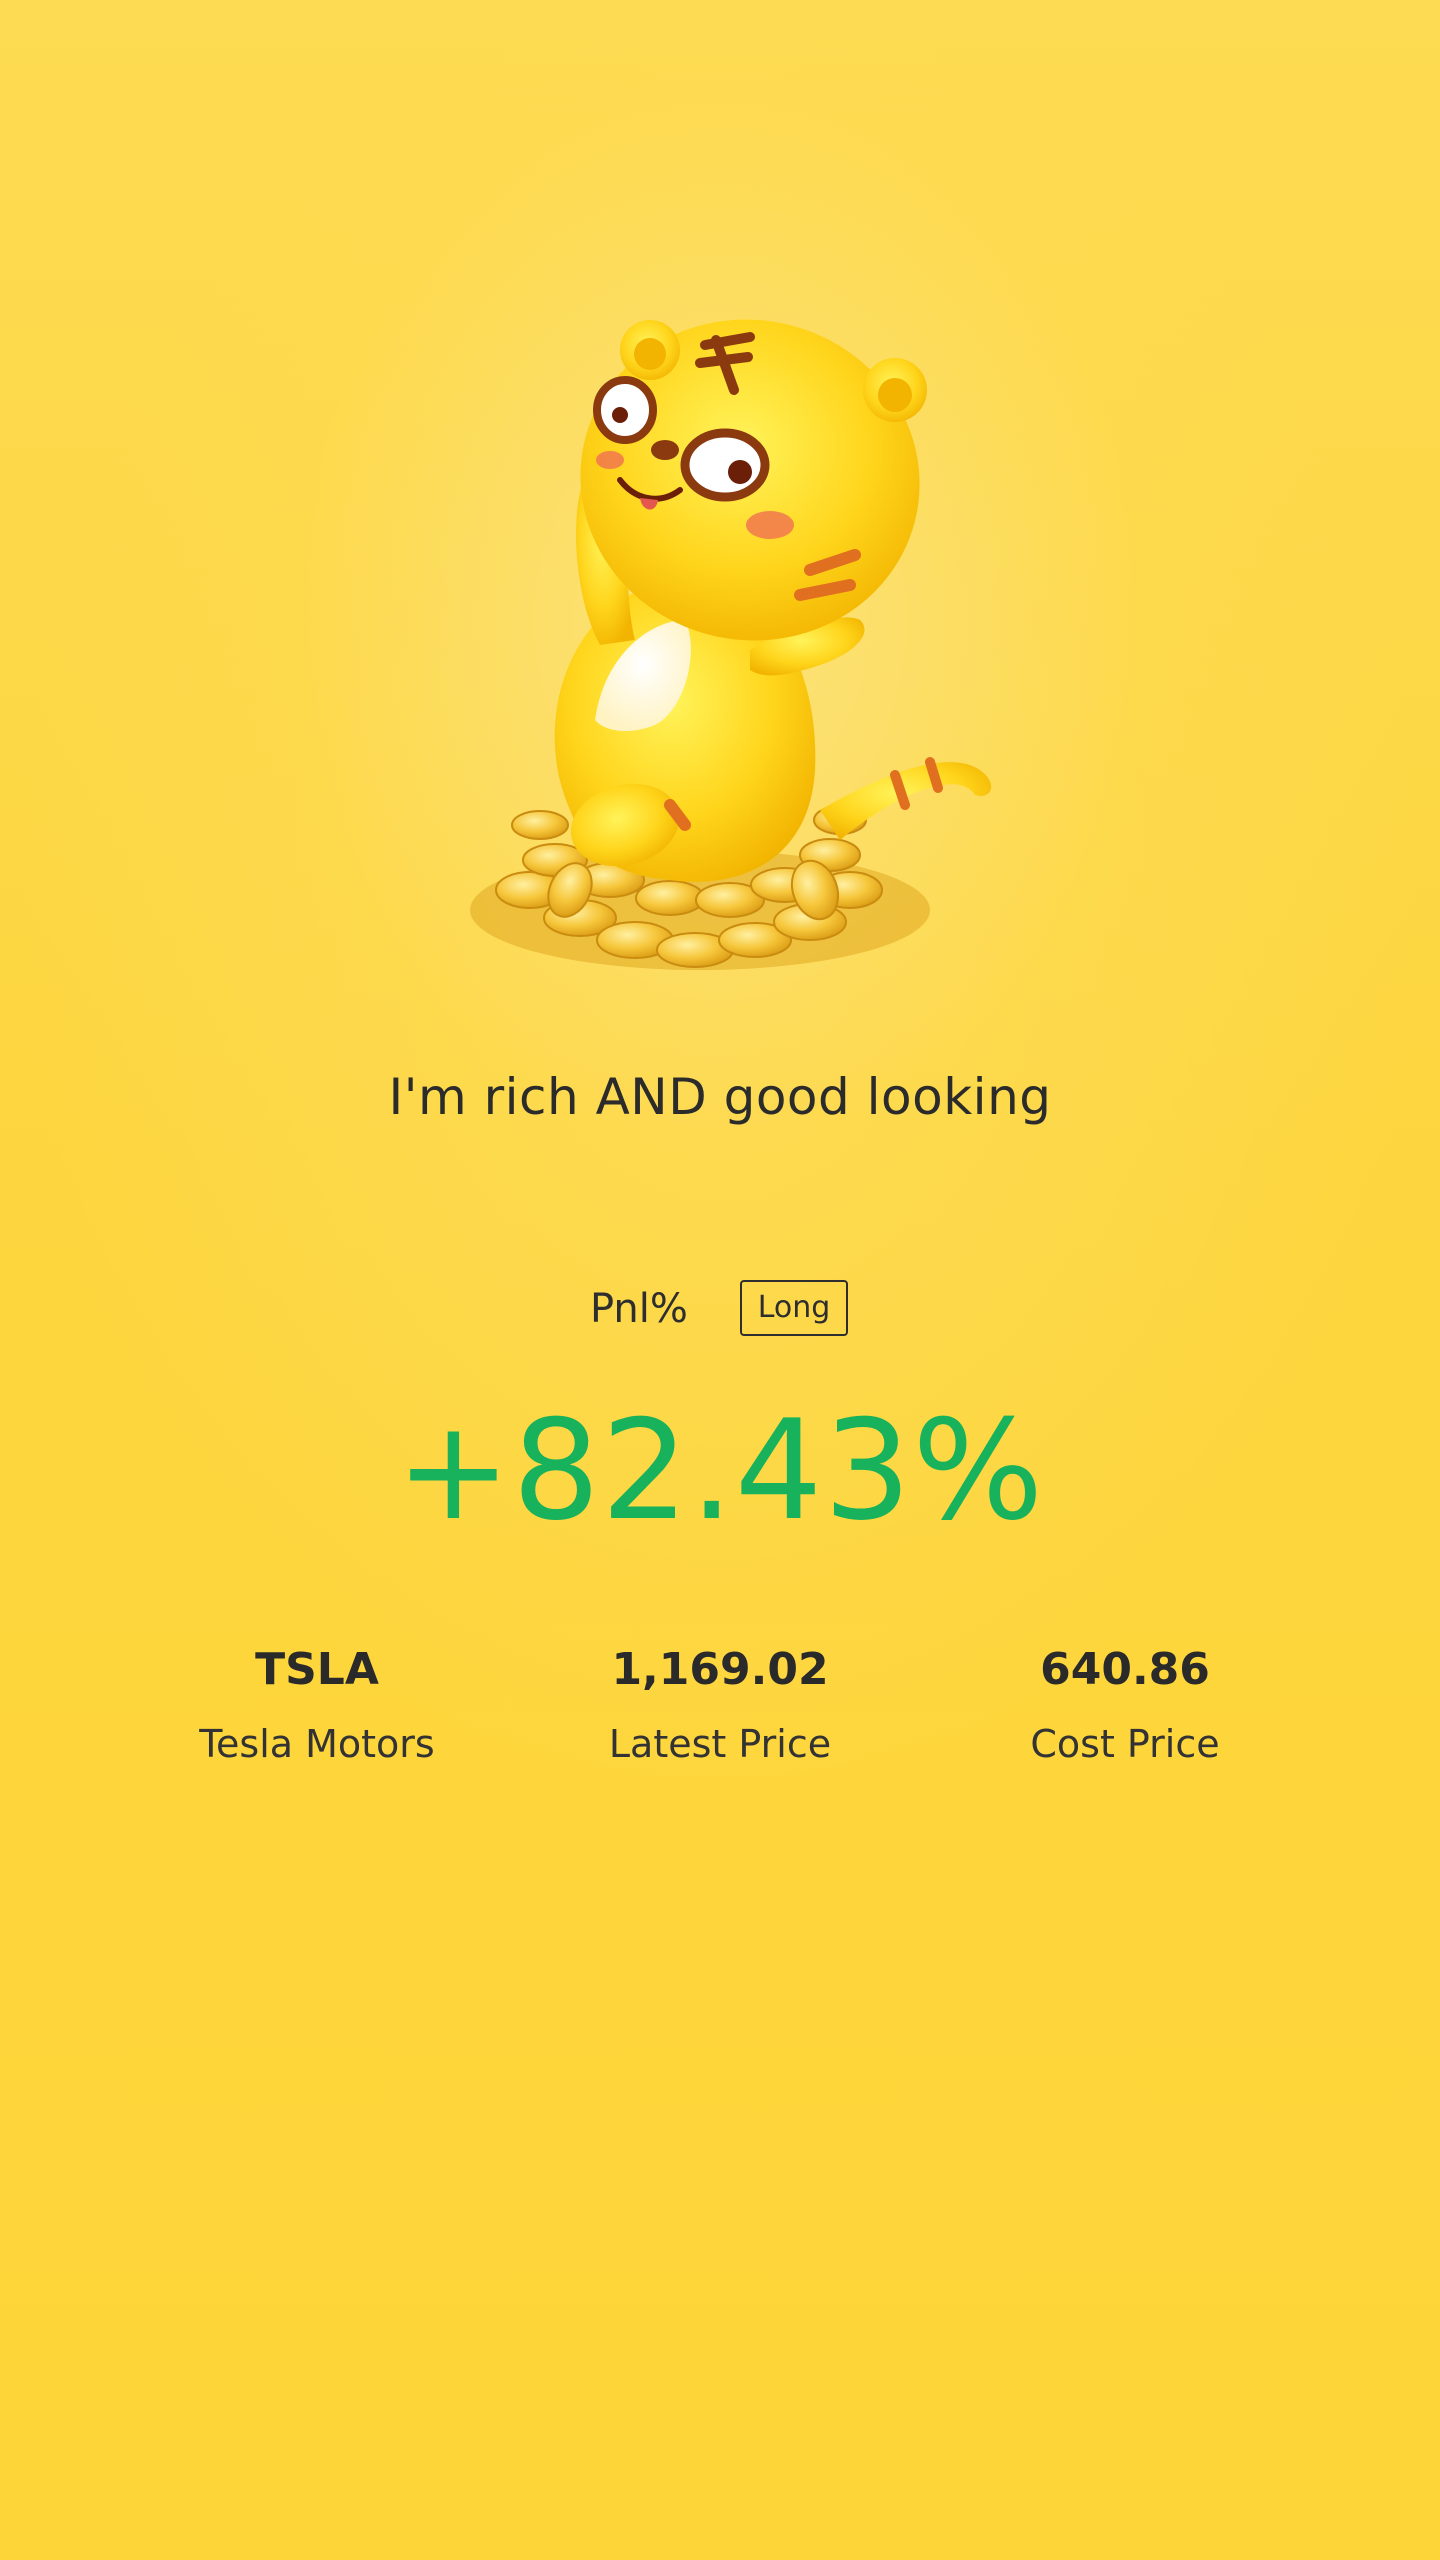 The height and width of the screenshot is (2560, 1440). I want to click on stock-name: Tesla Motors, so click(317, 1744).